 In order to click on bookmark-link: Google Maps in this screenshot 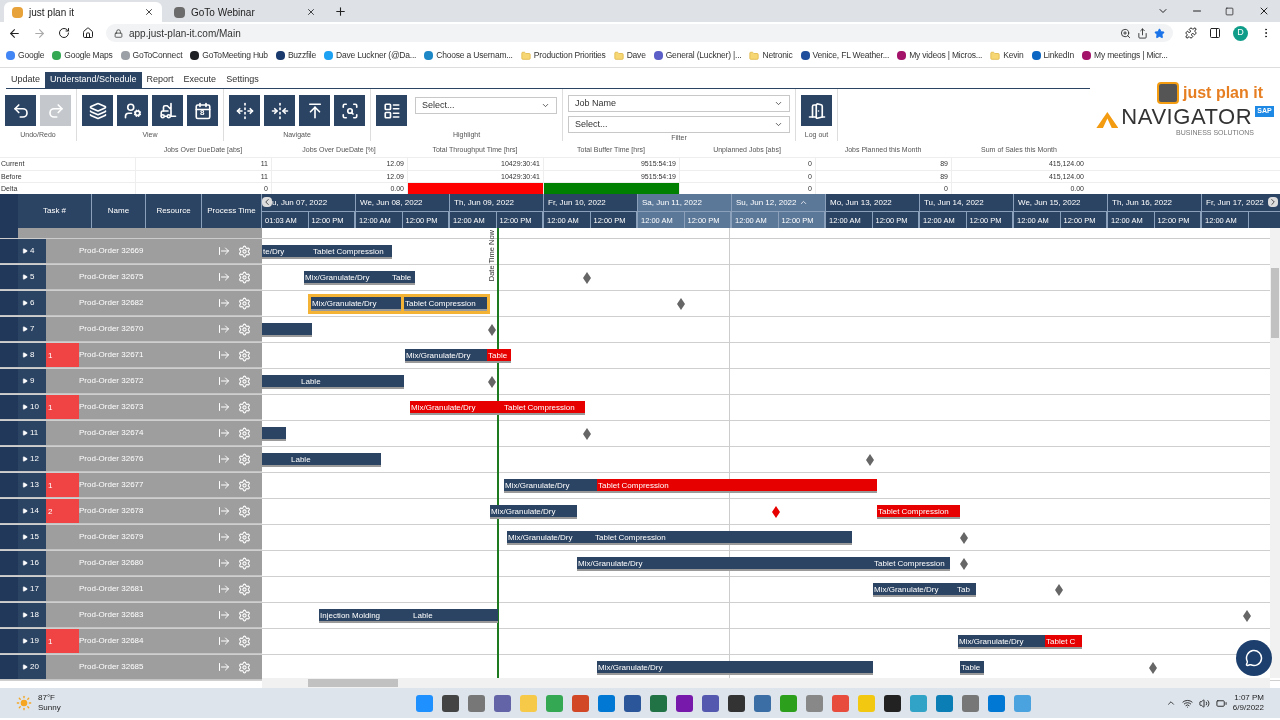, I will do `click(88, 55)`.